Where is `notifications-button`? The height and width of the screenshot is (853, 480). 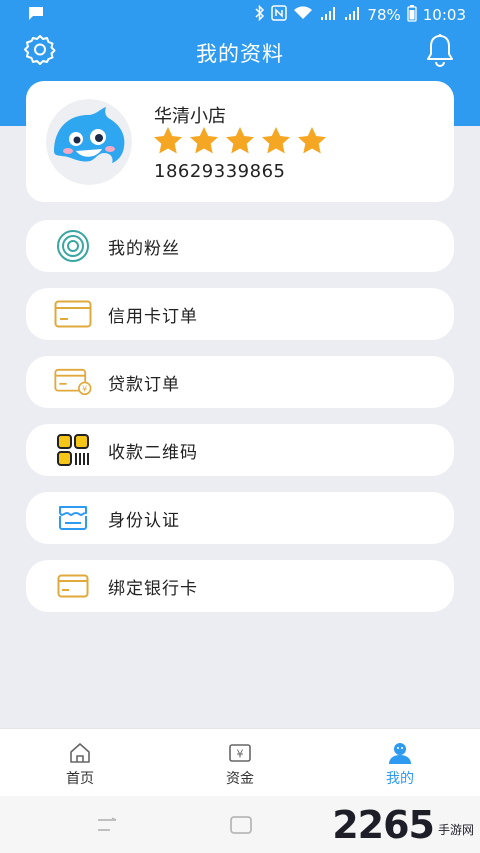 notifications-button is located at coordinates (440, 52).